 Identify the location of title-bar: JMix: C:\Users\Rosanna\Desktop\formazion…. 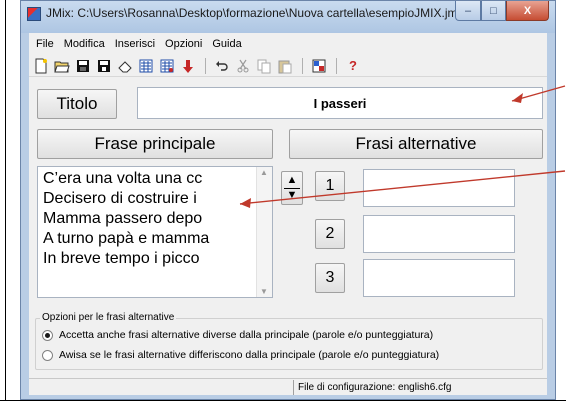
(288, 17).